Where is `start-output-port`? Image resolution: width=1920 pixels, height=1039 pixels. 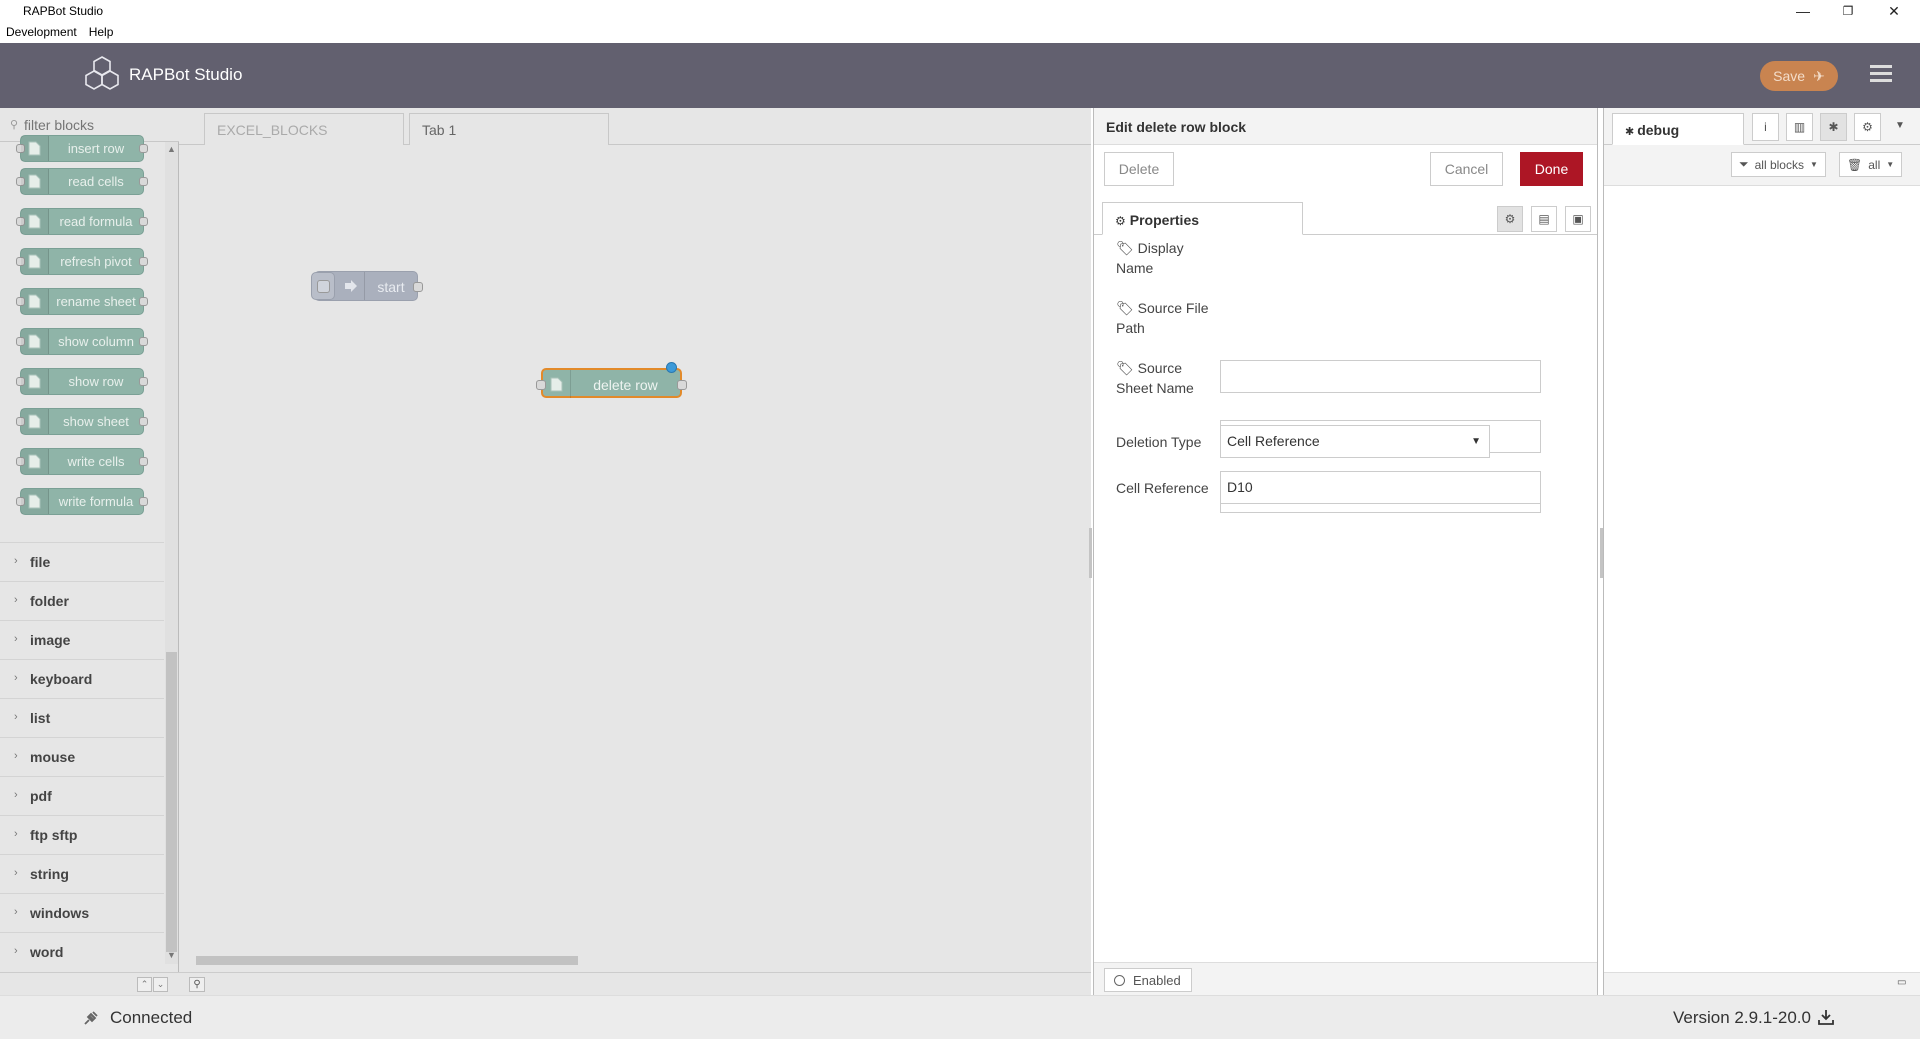 start-output-port is located at coordinates (418, 287).